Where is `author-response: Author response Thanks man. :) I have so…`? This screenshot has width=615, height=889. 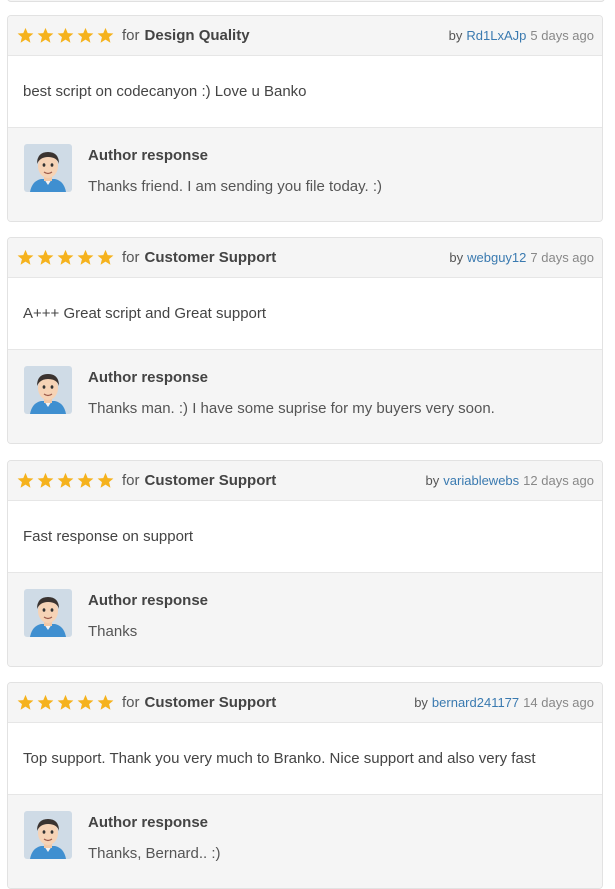 author-response: Author response Thanks man. :) I have so… is located at coordinates (305, 396).